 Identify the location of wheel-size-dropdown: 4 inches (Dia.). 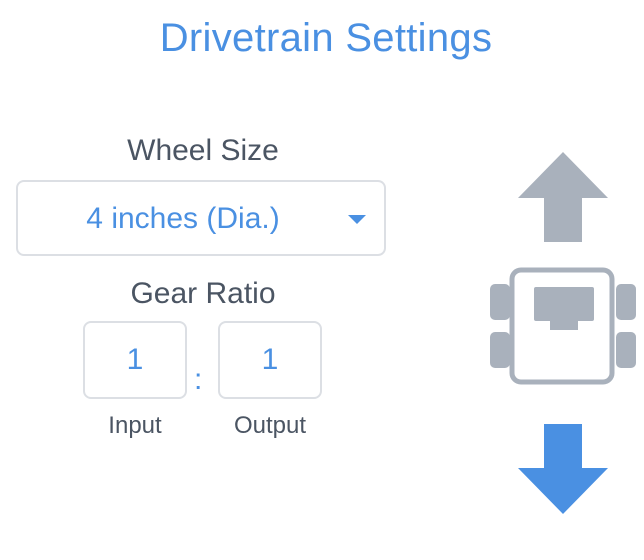
(201, 218).